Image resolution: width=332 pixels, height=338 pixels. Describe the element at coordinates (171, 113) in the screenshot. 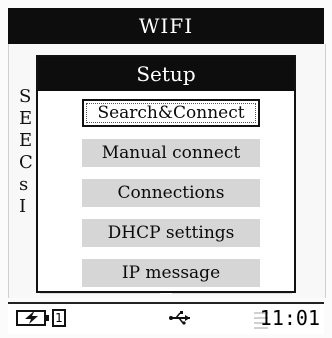

I see `menu-item-search-connect: Search&Connect` at that location.